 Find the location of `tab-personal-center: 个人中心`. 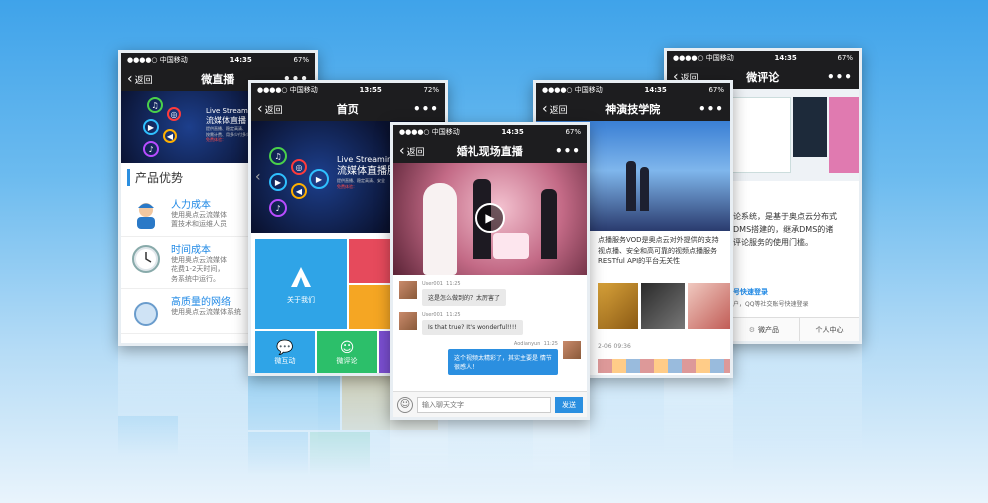

tab-personal-center: 个人中心 is located at coordinates (829, 329).